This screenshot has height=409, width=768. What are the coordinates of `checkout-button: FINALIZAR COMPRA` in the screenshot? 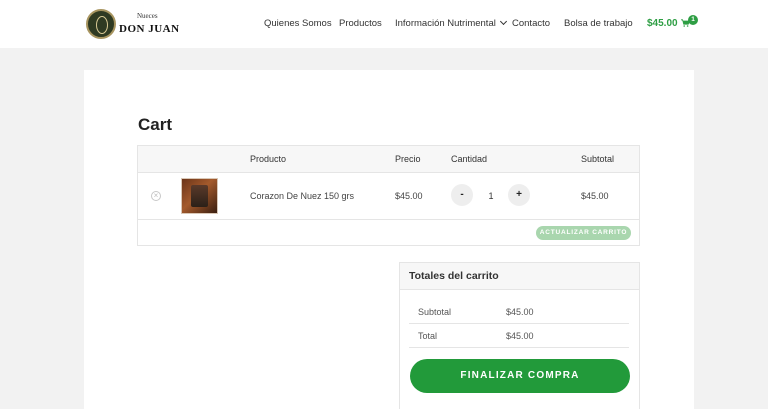 It's located at (520, 376).